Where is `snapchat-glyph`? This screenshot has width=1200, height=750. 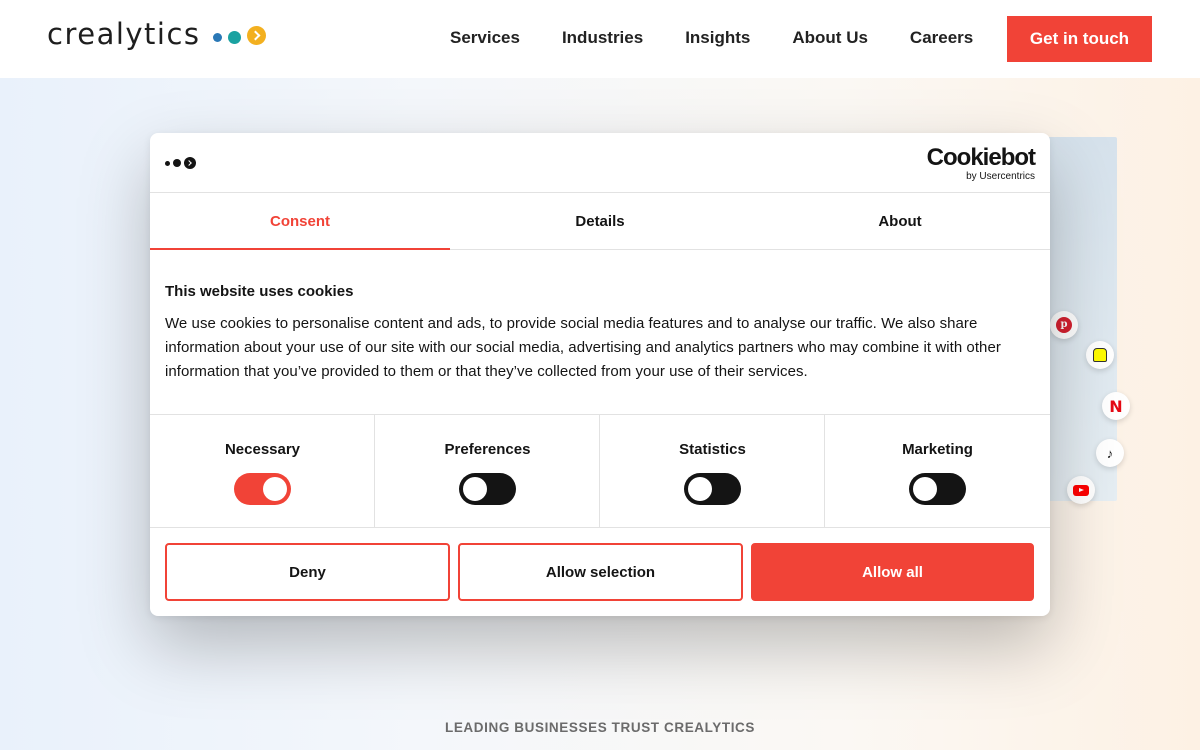 snapchat-glyph is located at coordinates (1100, 355).